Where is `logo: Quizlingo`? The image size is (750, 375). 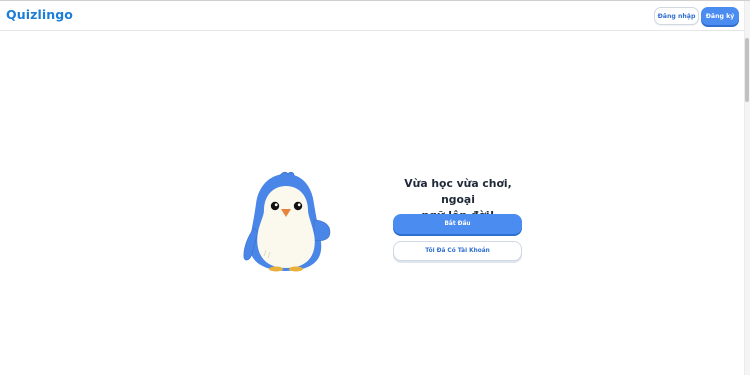
logo: Quizlingo is located at coordinates (39, 14).